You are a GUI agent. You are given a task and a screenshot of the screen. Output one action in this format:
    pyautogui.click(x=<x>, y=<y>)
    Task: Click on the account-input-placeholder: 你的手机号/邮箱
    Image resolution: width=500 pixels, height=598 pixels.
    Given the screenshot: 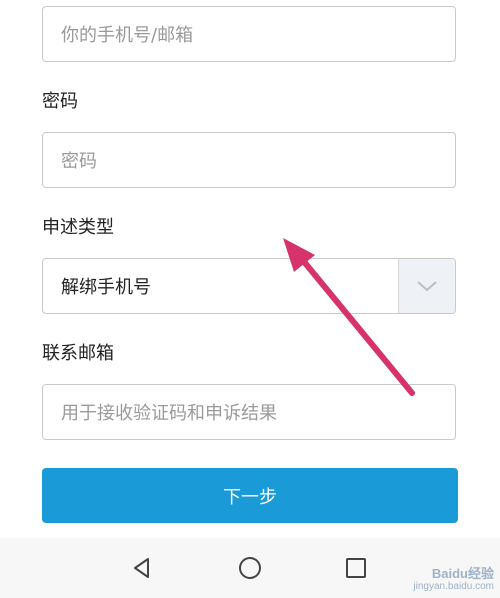 What is the action you would take?
    pyautogui.click(x=127, y=35)
    